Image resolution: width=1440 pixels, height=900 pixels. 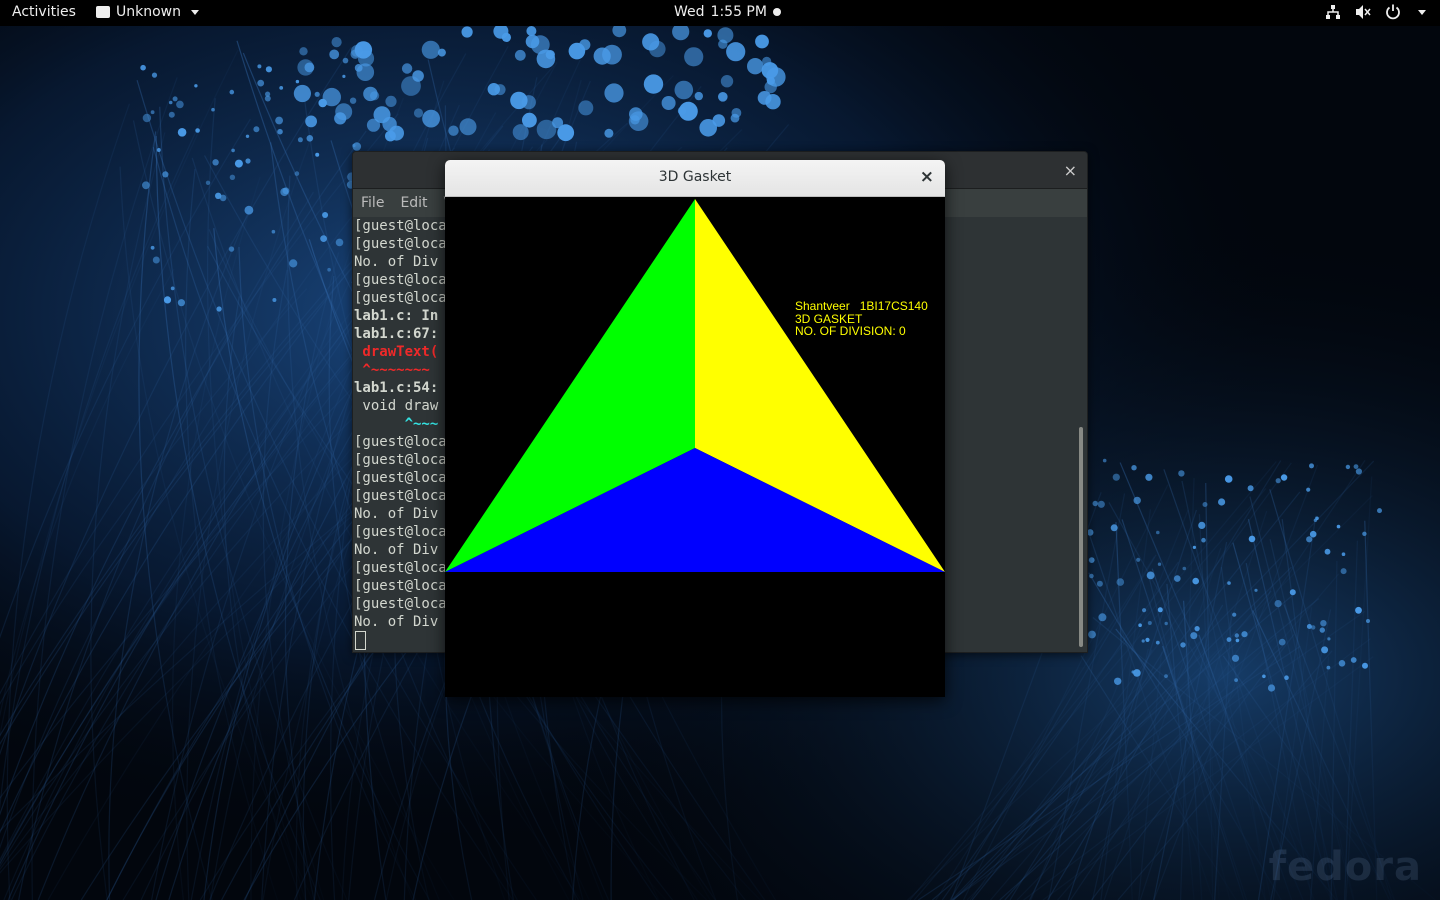 I want to click on activities-button: Activities, so click(x=44, y=12).